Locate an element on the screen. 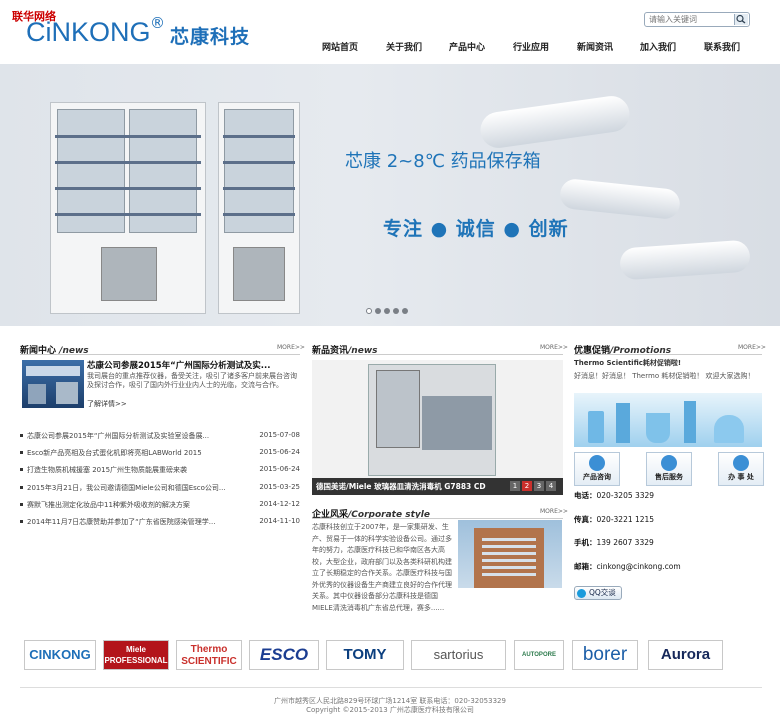  logo-registered-mark: ® is located at coordinates (157, 23).